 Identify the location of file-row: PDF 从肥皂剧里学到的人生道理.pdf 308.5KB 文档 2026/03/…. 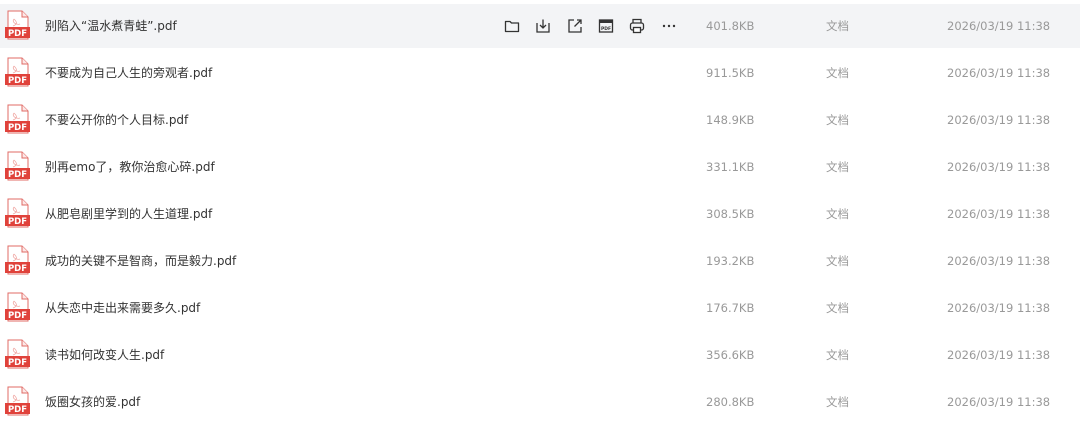
(540, 214).